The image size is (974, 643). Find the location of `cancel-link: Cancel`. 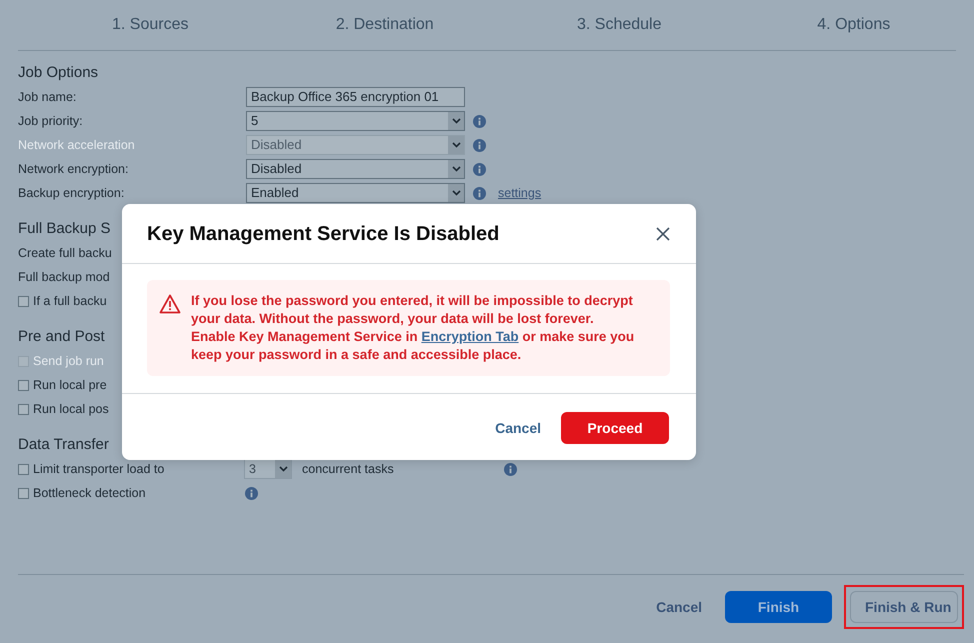

cancel-link: Cancel is located at coordinates (679, 607).